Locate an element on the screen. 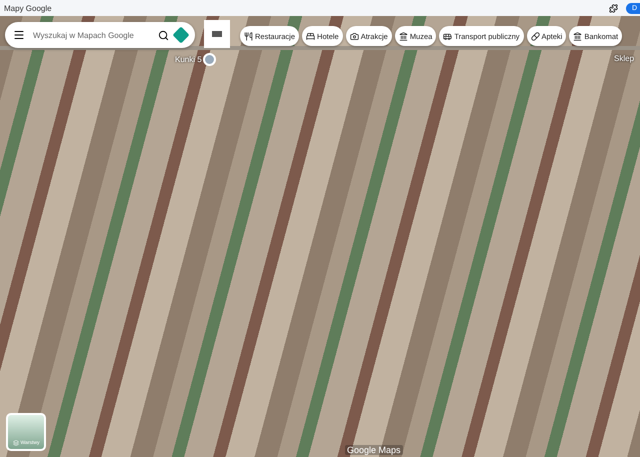  attribution: Google Maps is located at coordinates (374, 450).